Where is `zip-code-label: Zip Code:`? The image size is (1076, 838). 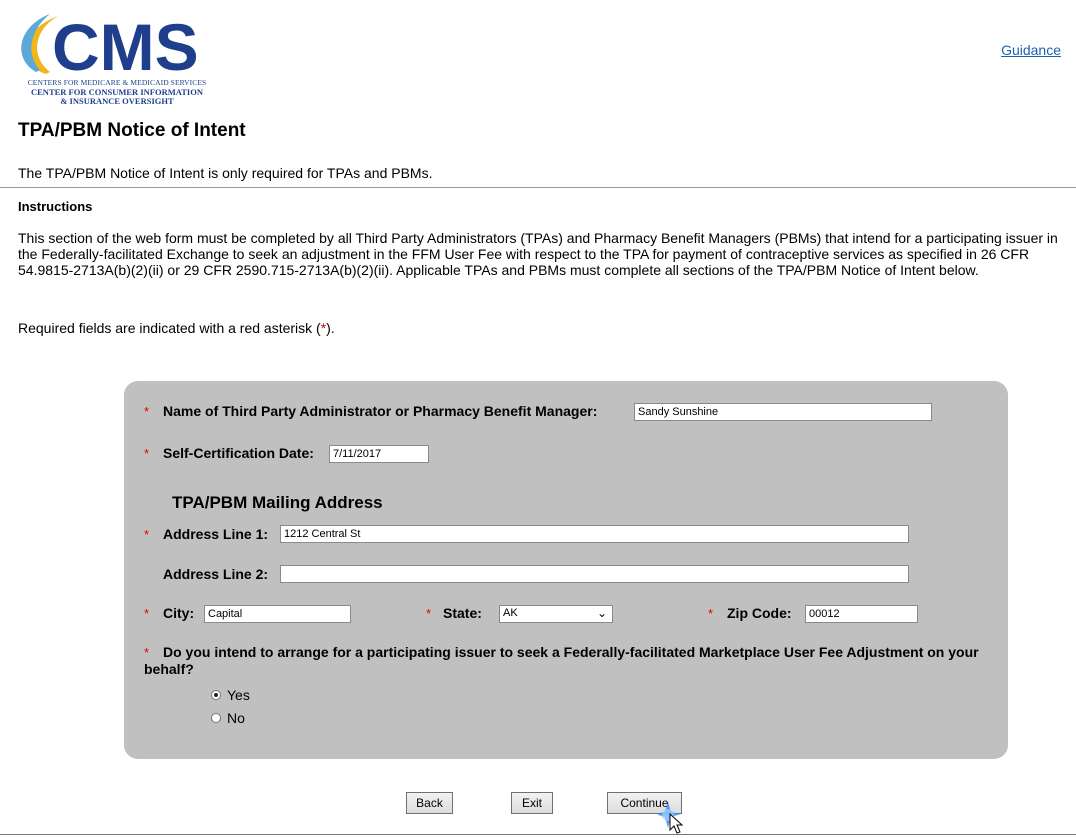
zip-code-label: Zip Code: is located at coordinates (759, 613).